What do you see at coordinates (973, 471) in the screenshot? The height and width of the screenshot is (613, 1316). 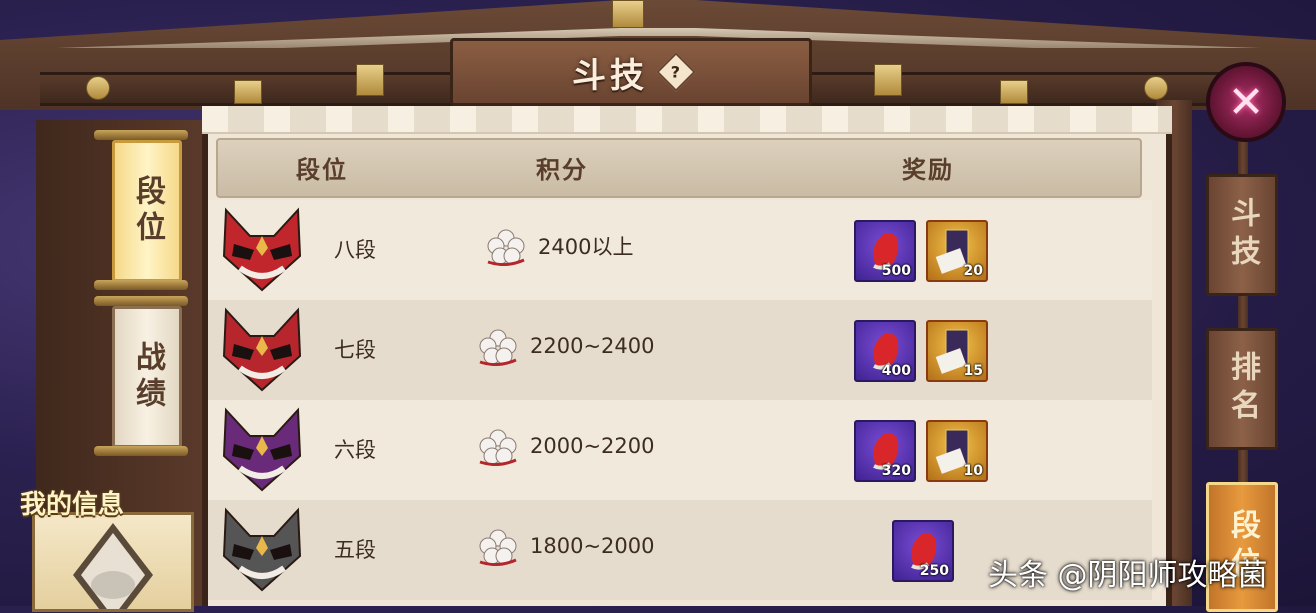 I see `reward-count: 10` at bounding box center [973, 471].